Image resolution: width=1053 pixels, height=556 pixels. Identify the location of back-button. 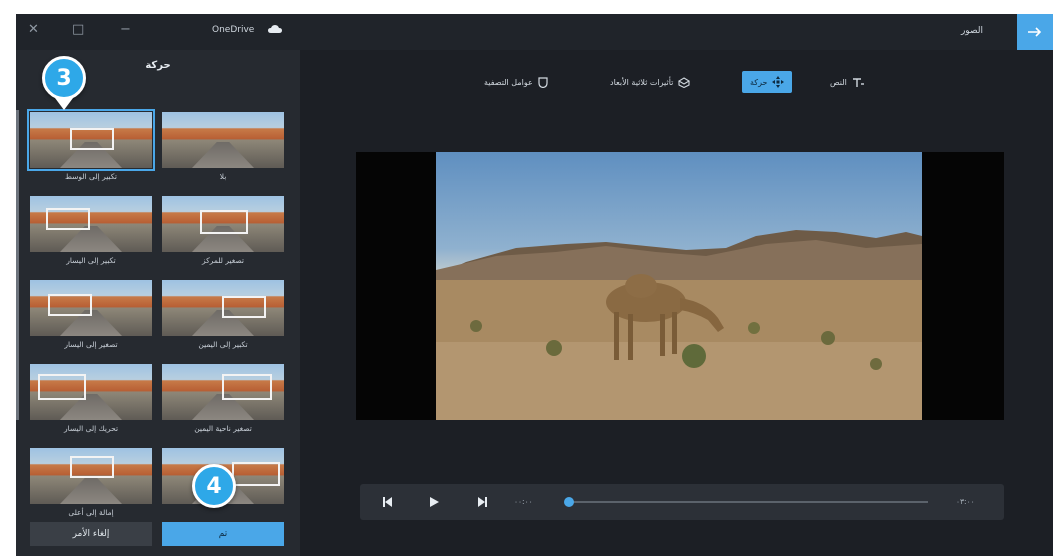
(1035, 32).